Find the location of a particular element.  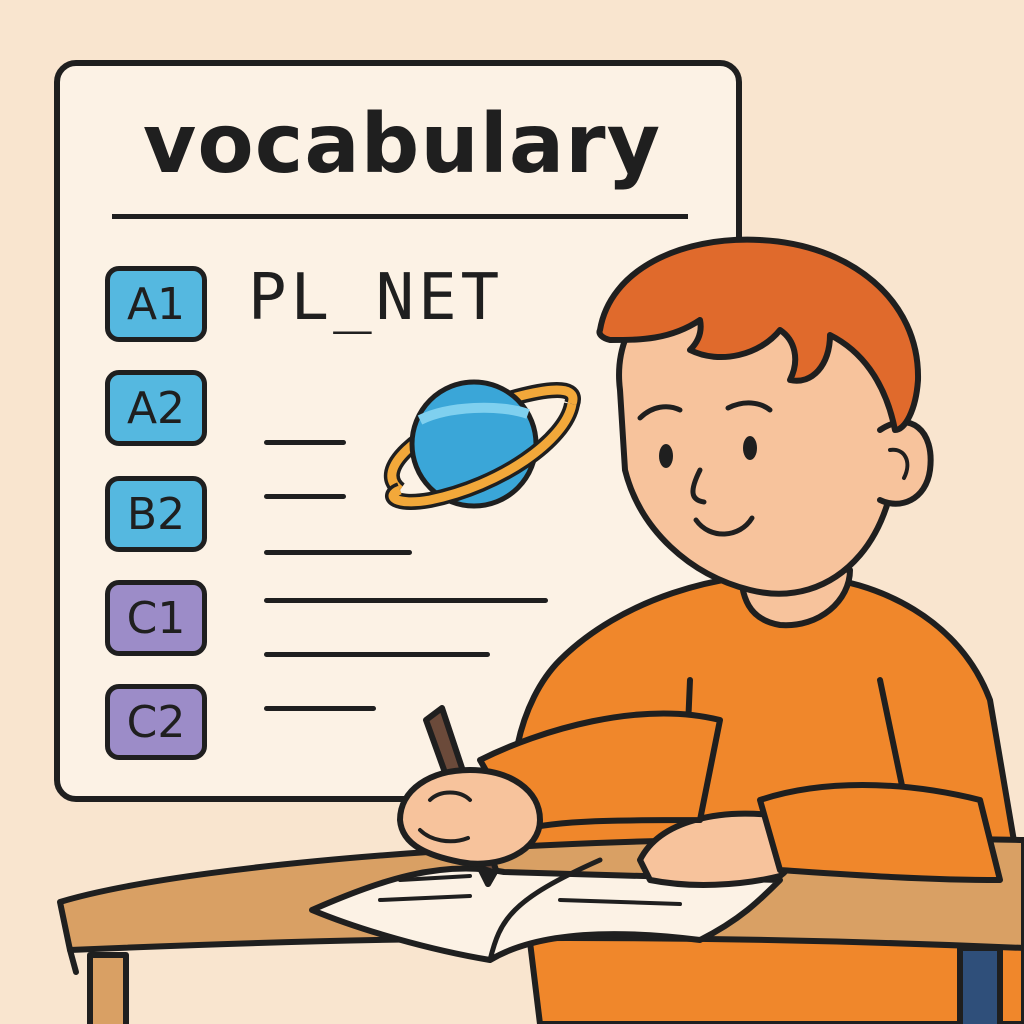

writing-hand is located at coordinates (470, 817).